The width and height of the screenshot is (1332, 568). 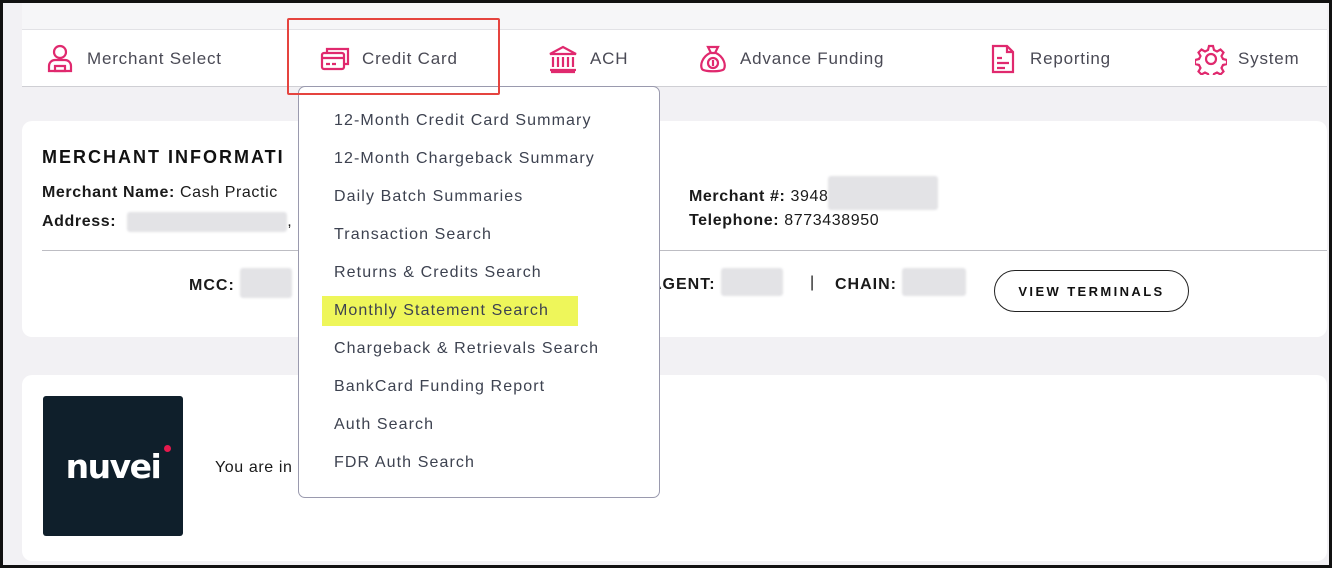 I want to click on telephone-label: Telephone:, so click(x=734, y=220).